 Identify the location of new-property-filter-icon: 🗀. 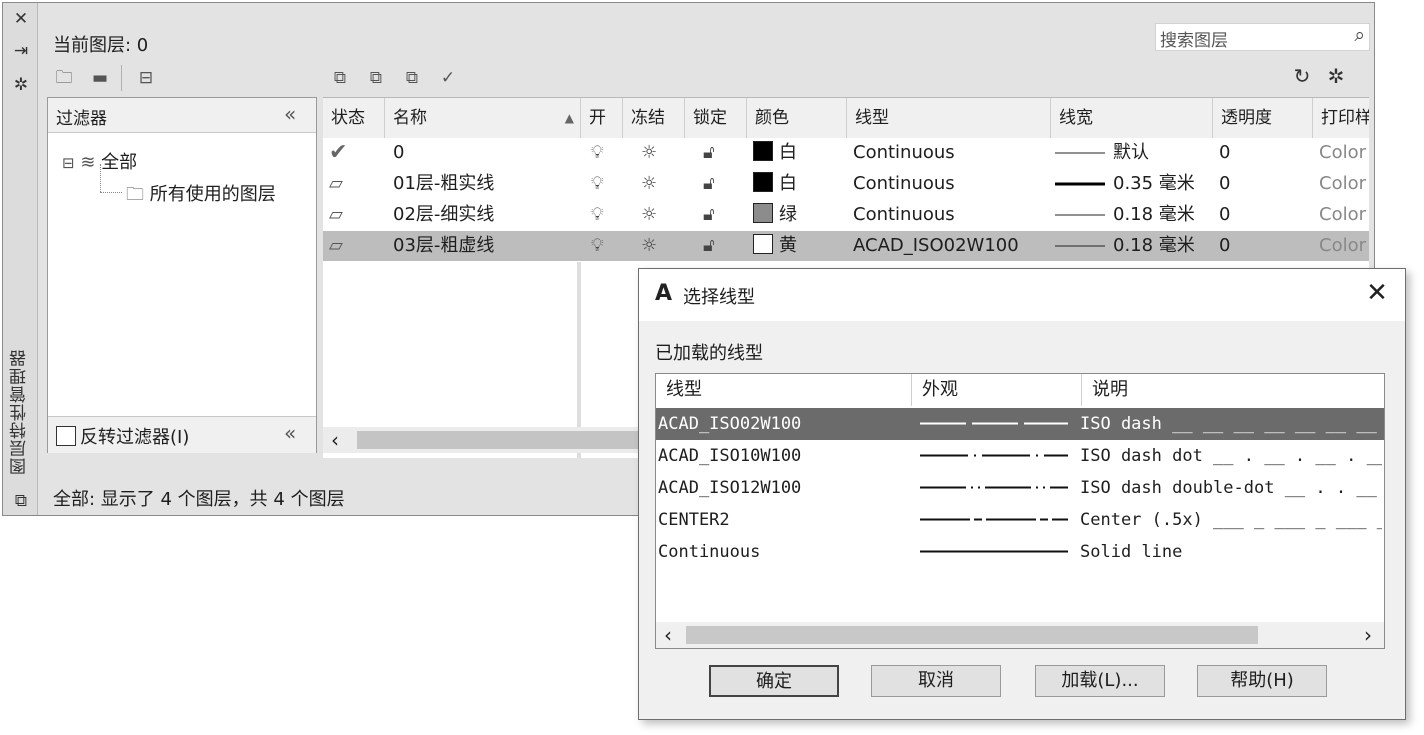
(64, 78).